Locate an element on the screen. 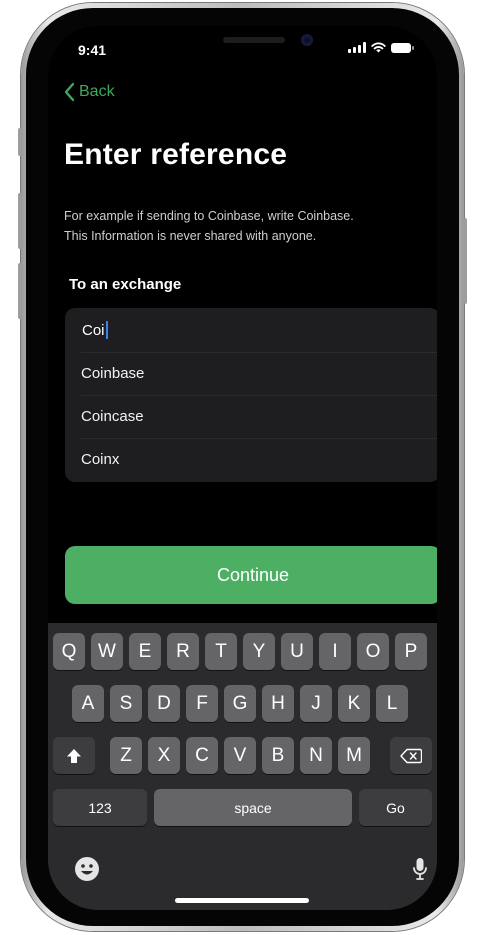 The width and height of the screenshot is (485, 935). suggestion-label: Coinbase is located at coordinates (113, 373).